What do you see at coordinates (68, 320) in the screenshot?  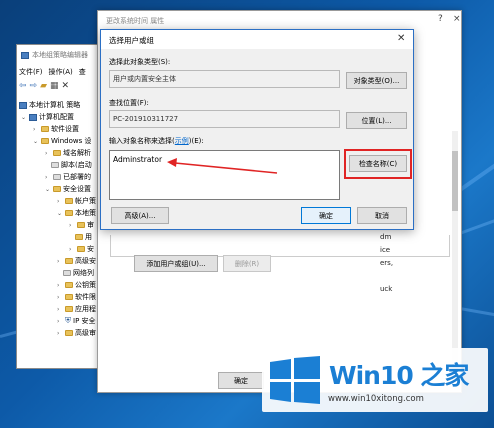 I see `shield-icon: ⛨` at bounding box center [68, 320].